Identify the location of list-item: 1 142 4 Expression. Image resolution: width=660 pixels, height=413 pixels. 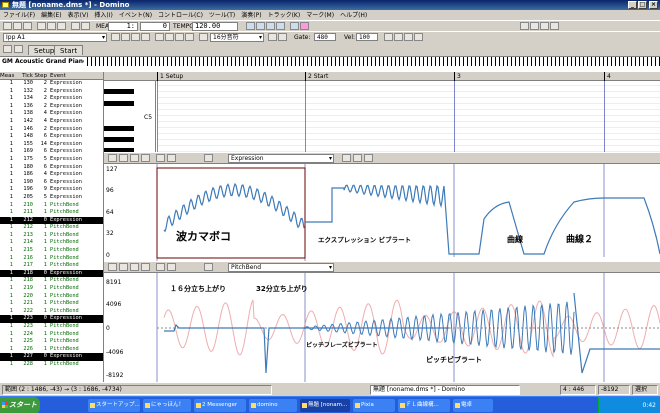
(51, 122).